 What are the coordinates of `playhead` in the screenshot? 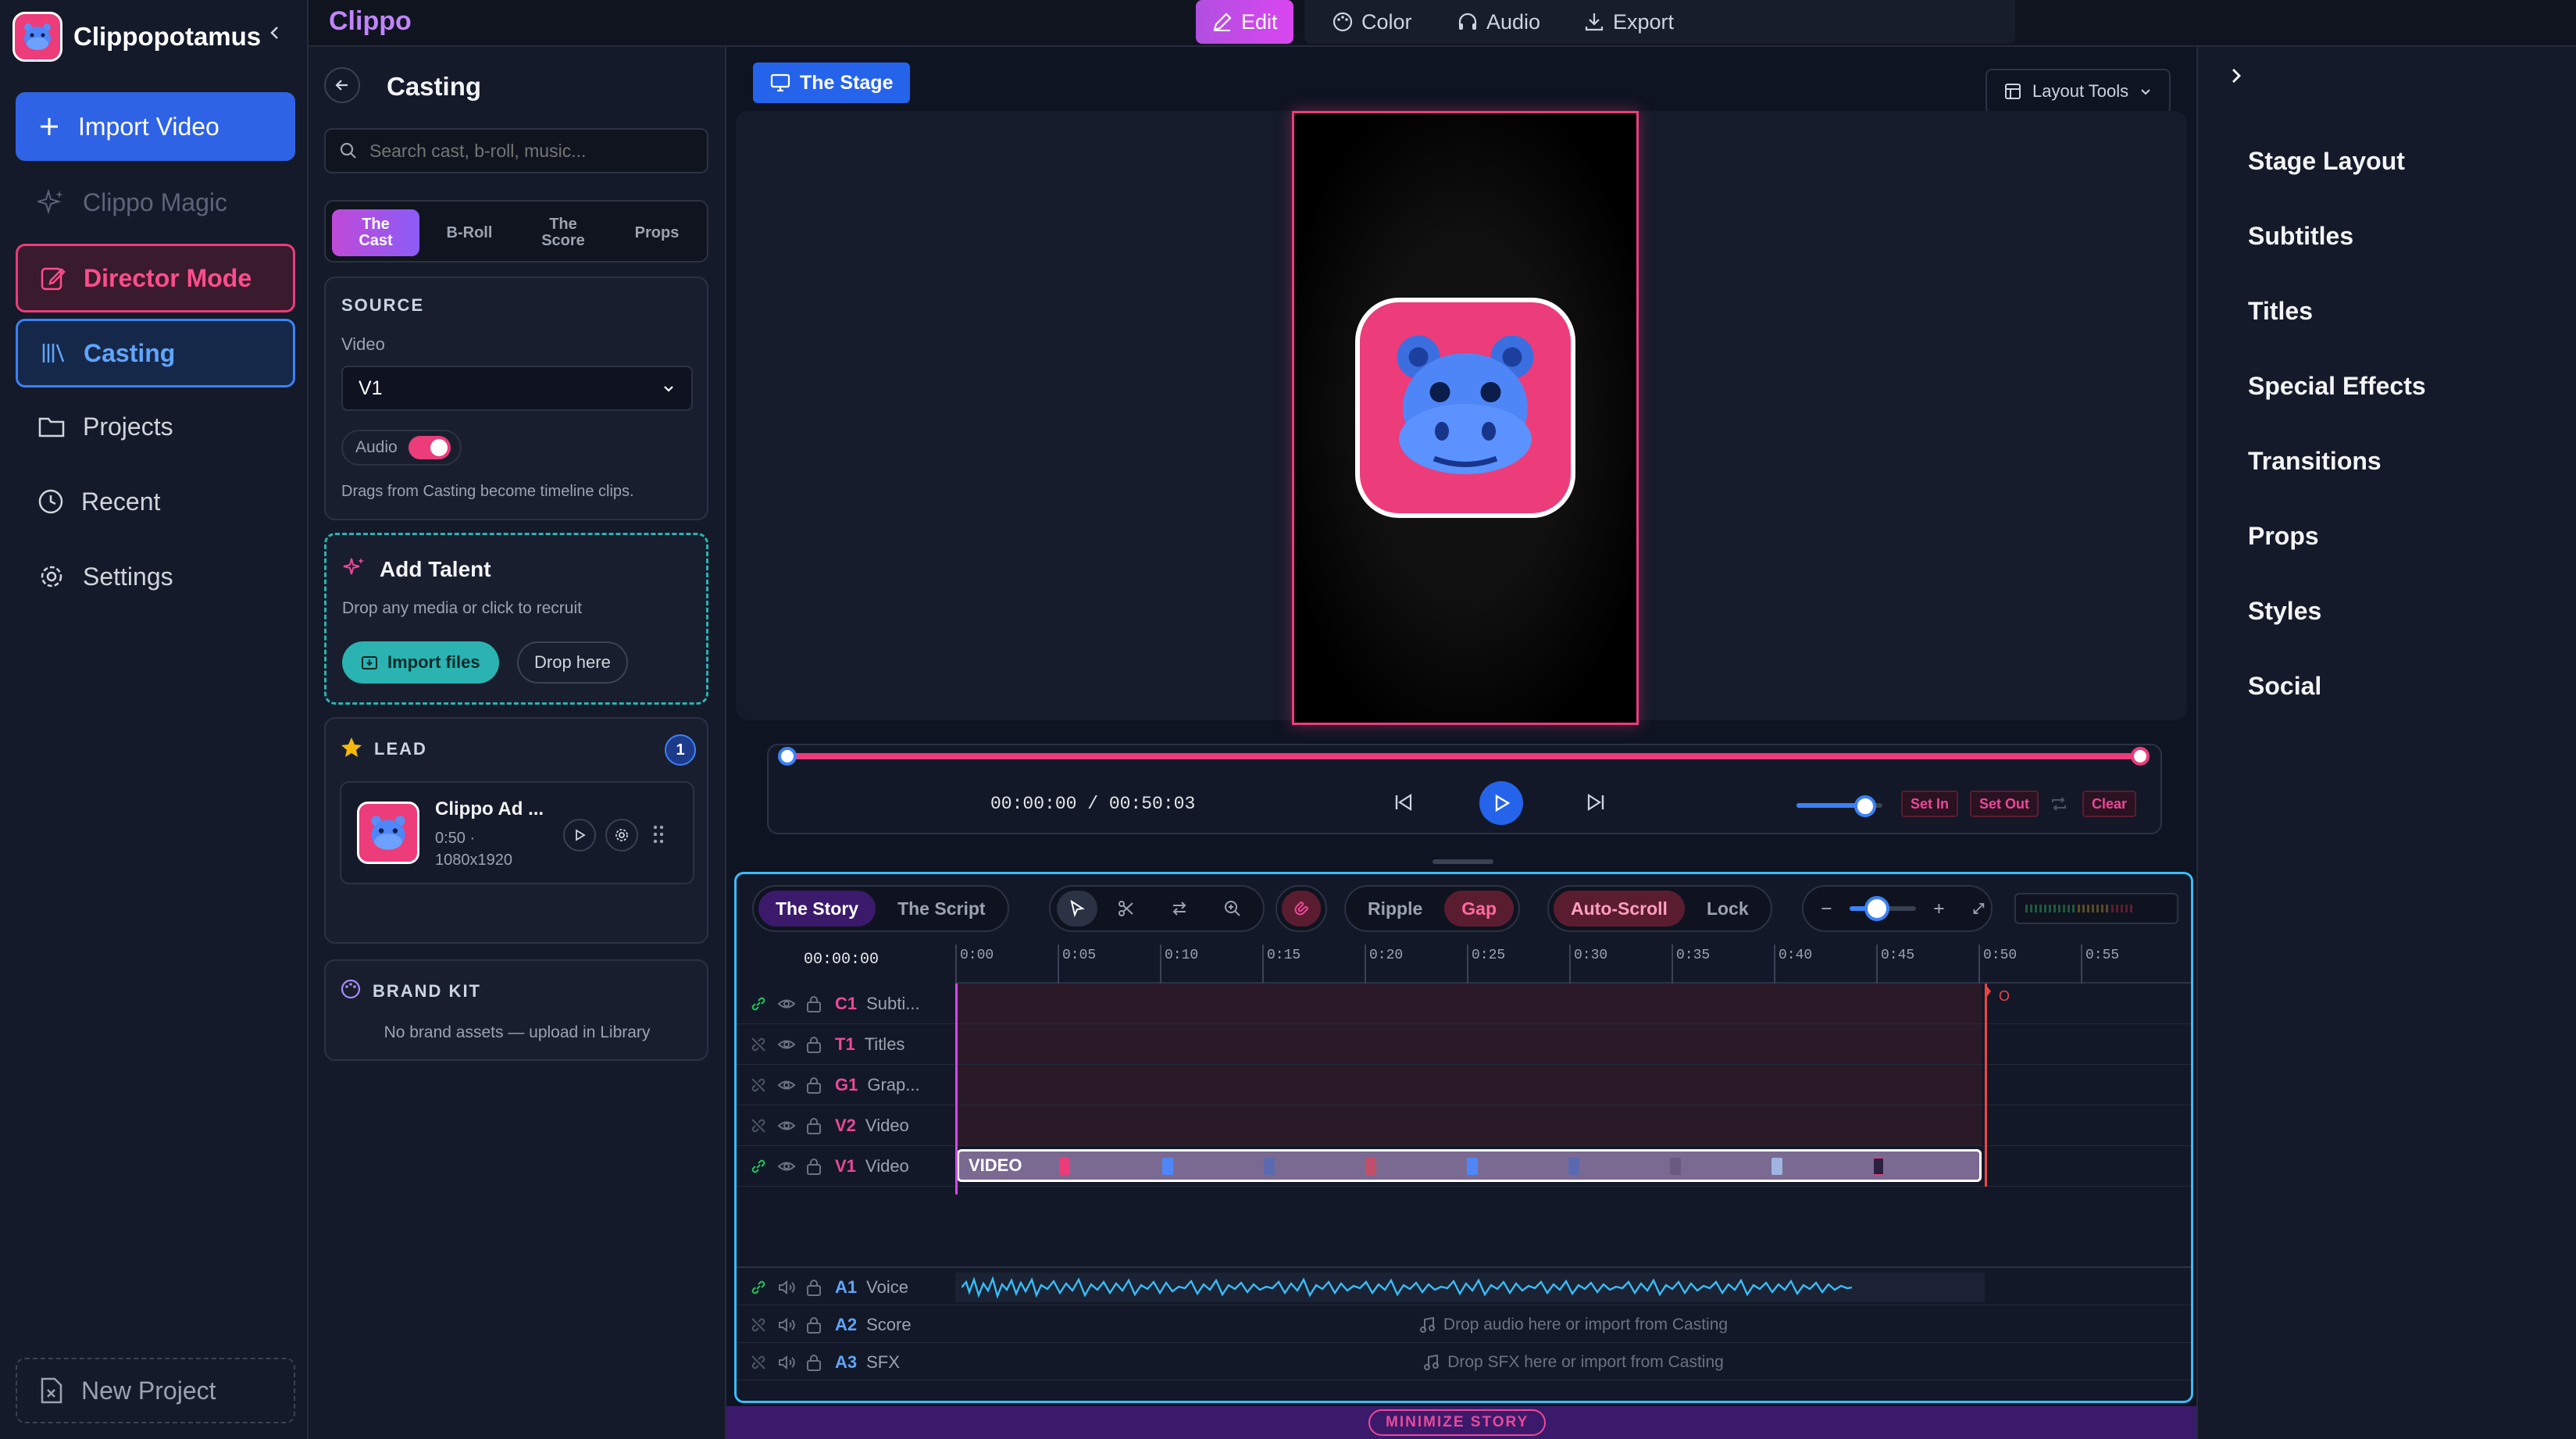 It's located at (956, 1089).